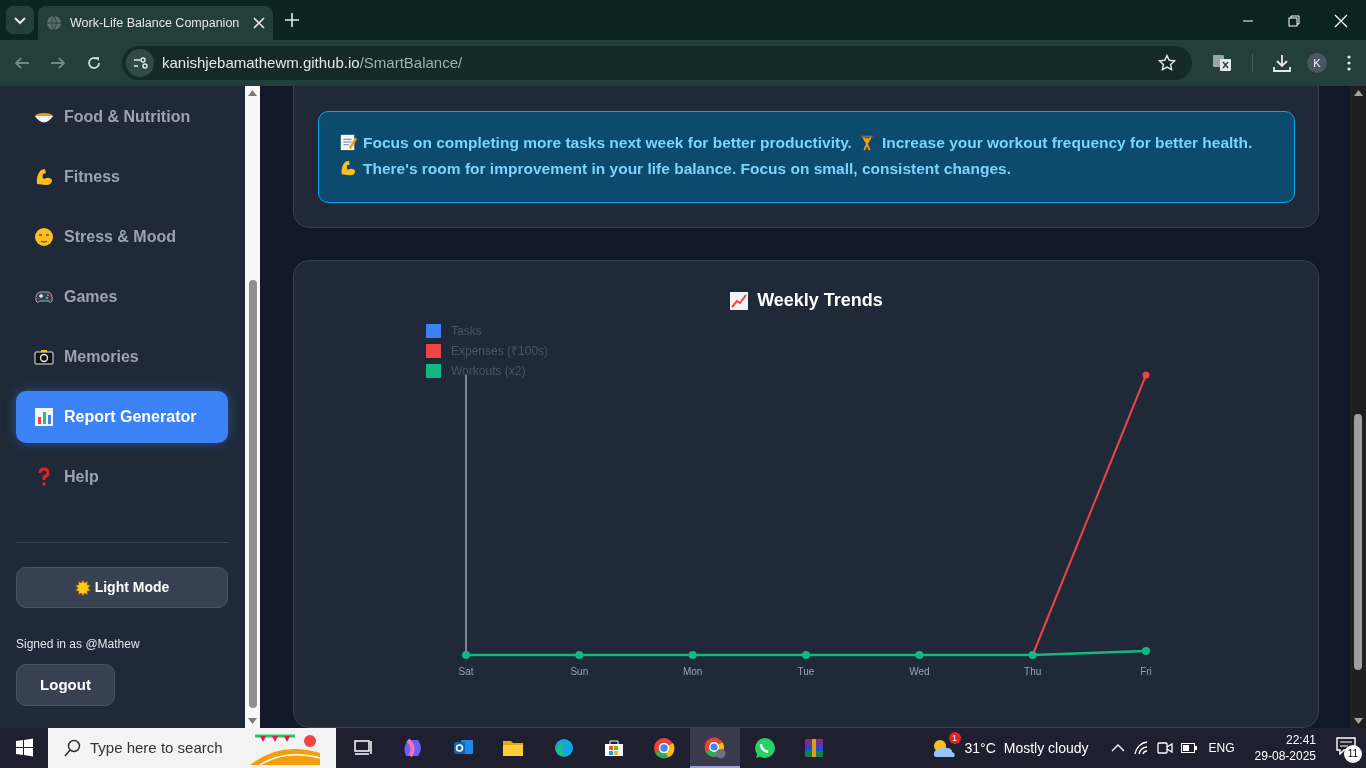  Describe the element at coordinates (1300, 740) in the screenshot. I see `clock-time: 22:41` at that location.